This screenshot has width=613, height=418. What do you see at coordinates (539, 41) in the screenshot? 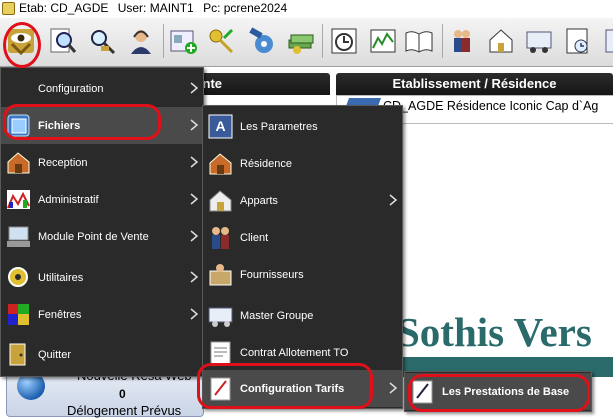
I see `vehicle-card-icon` at bounding box center [539, 41].